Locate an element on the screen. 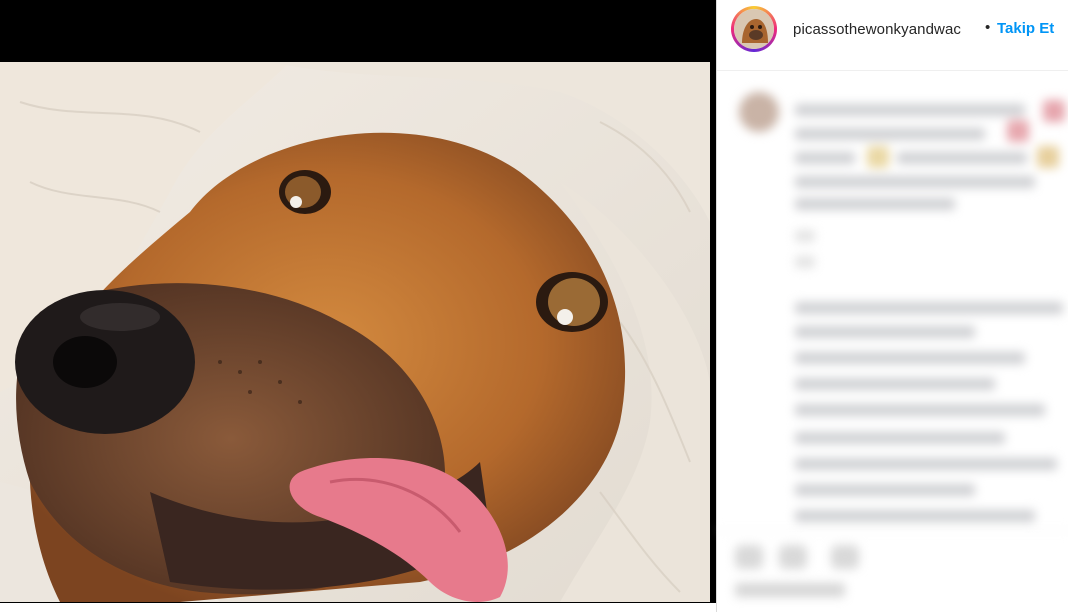 This screenshot has width=1068, height=613. like-icon is located at coordinates (749, 557).